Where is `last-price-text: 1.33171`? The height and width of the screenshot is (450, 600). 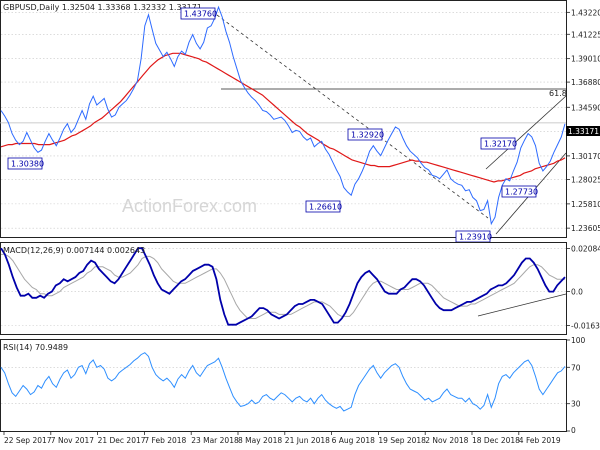 last-price-text: 1.33171 is located at coordinates (583, 131).